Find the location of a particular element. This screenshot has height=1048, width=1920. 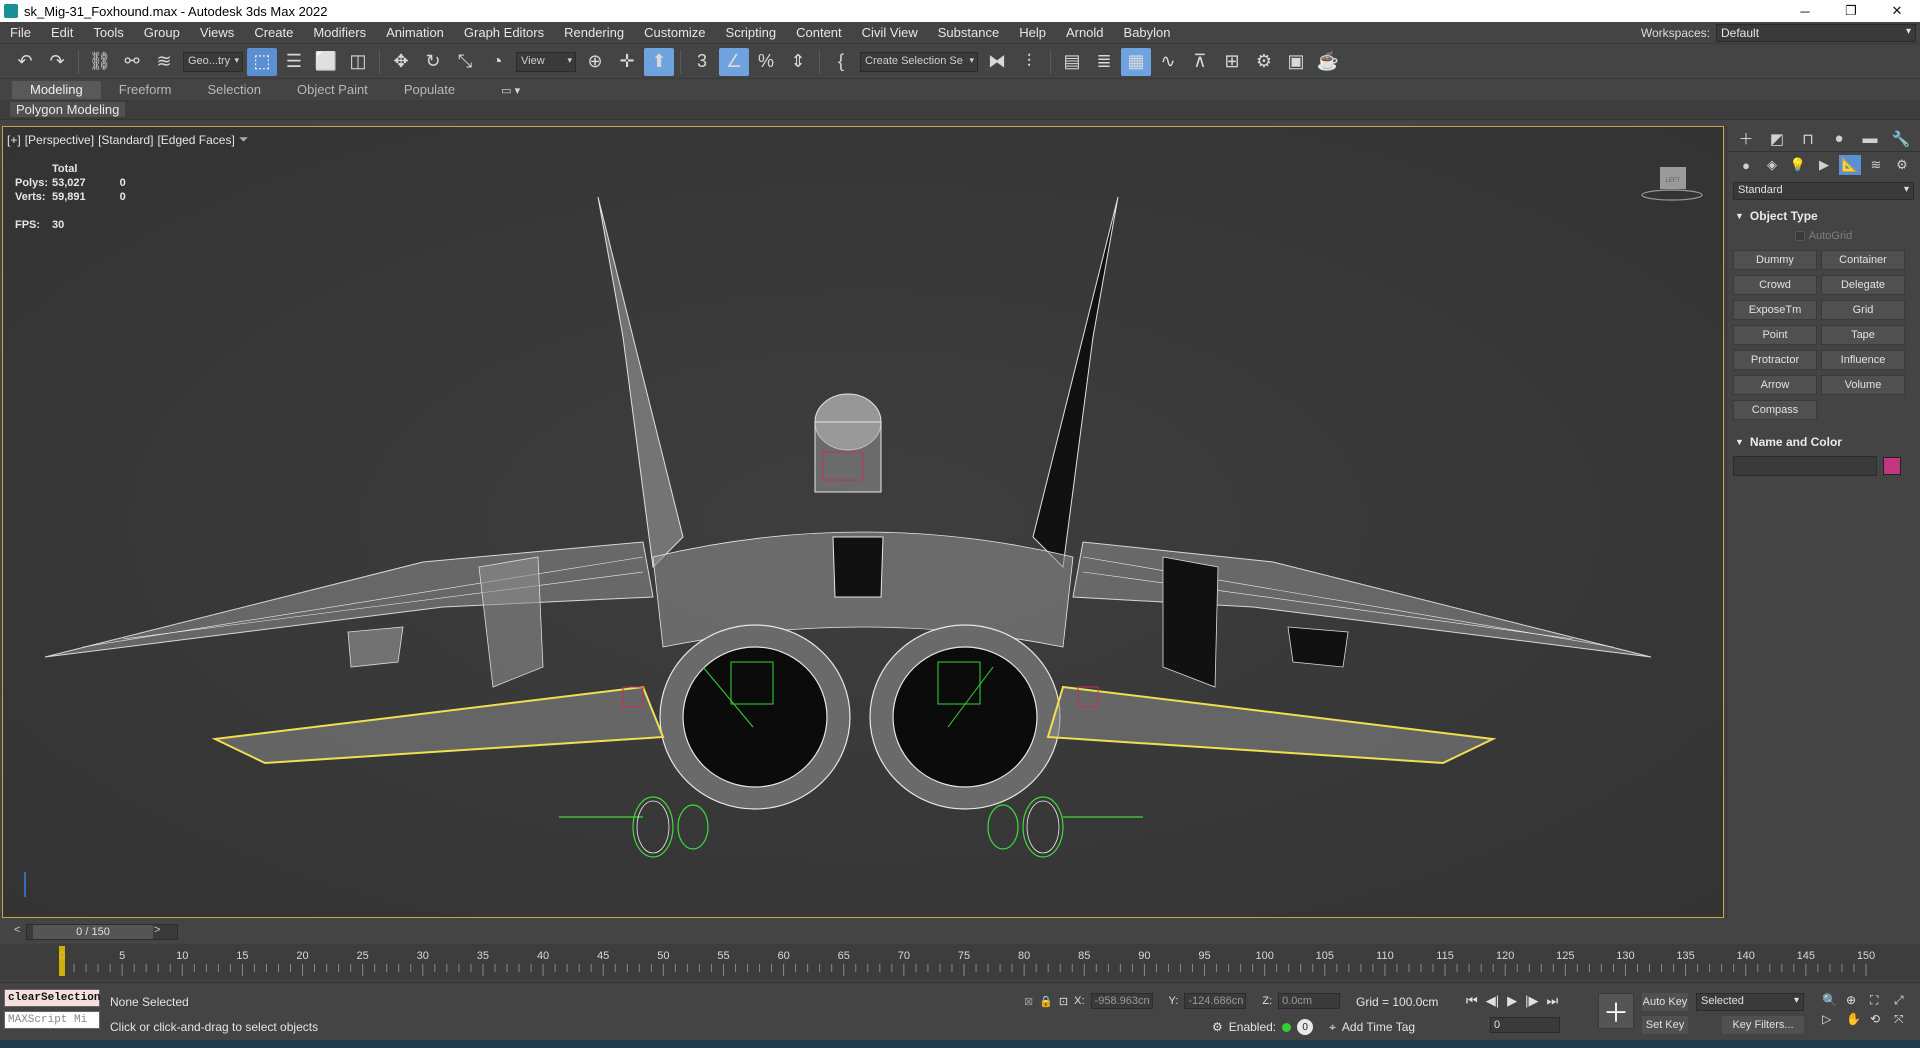

menu-graph-editors: Graph Editors is located at coordinates (504, 33).